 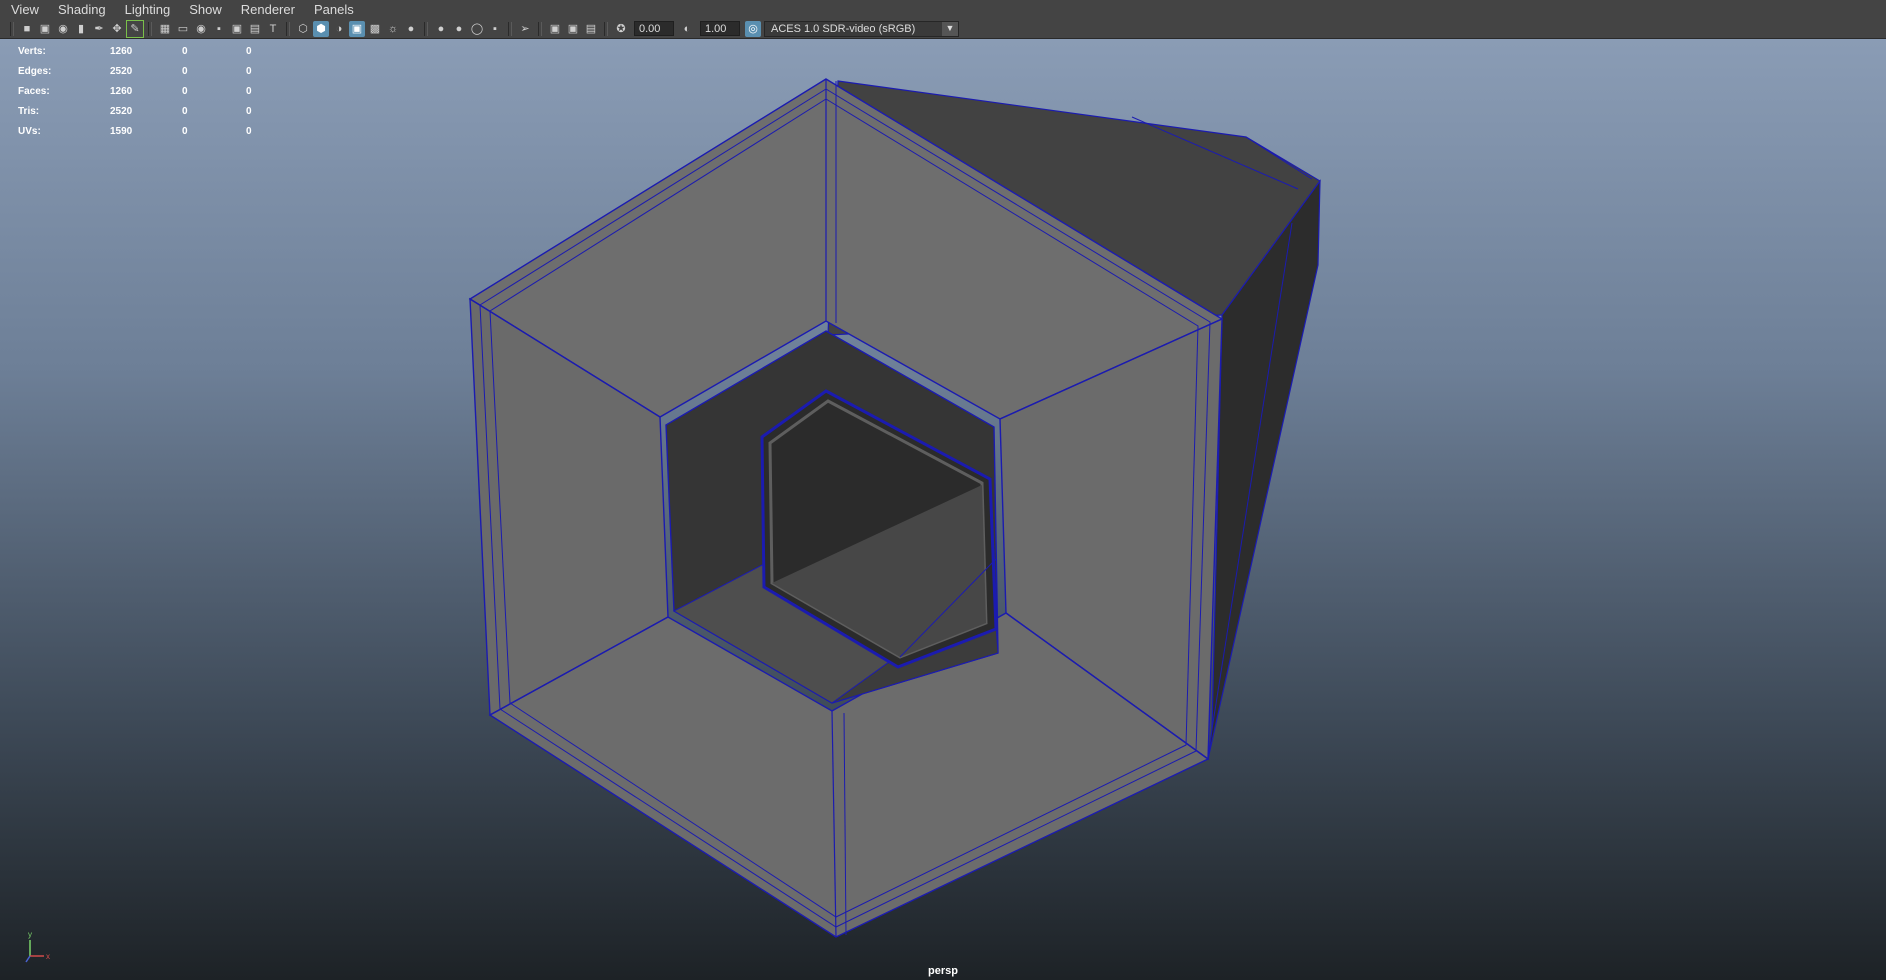 I want to click on safe-action-icon: ▤, so click(x=255, y=29).